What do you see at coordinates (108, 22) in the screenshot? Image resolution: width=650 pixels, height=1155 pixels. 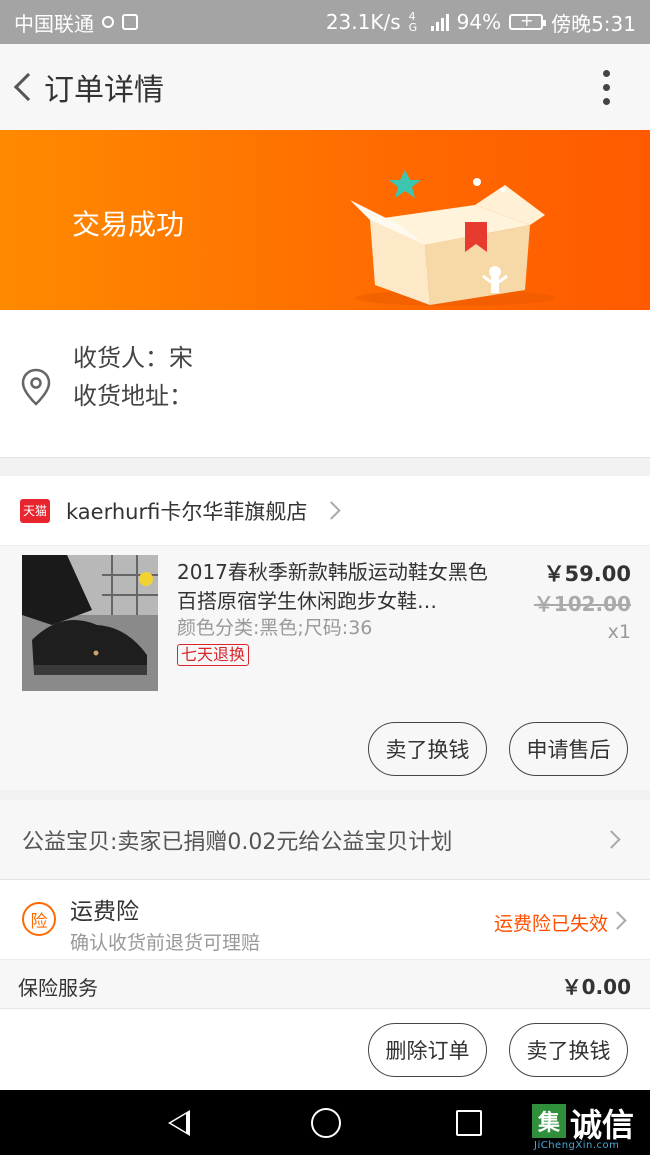 I see `notification-icon` at bounding box center [108, 22].